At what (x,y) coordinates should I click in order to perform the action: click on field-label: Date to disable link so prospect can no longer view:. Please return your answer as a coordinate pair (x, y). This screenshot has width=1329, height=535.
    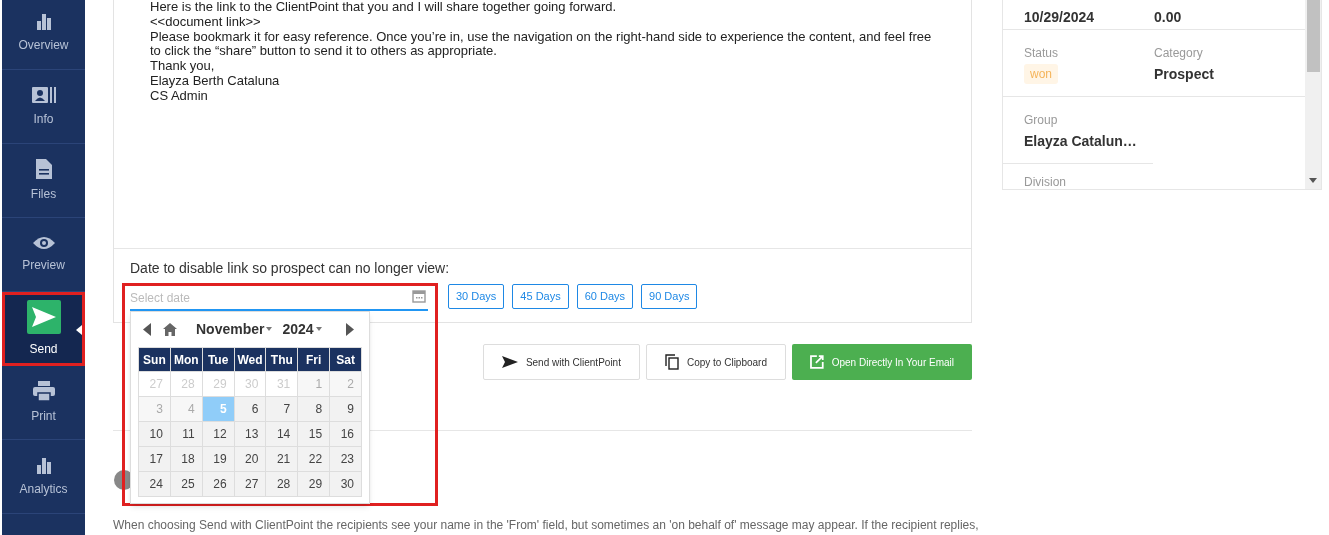
    Looking at the image, I should click on (290, 268).